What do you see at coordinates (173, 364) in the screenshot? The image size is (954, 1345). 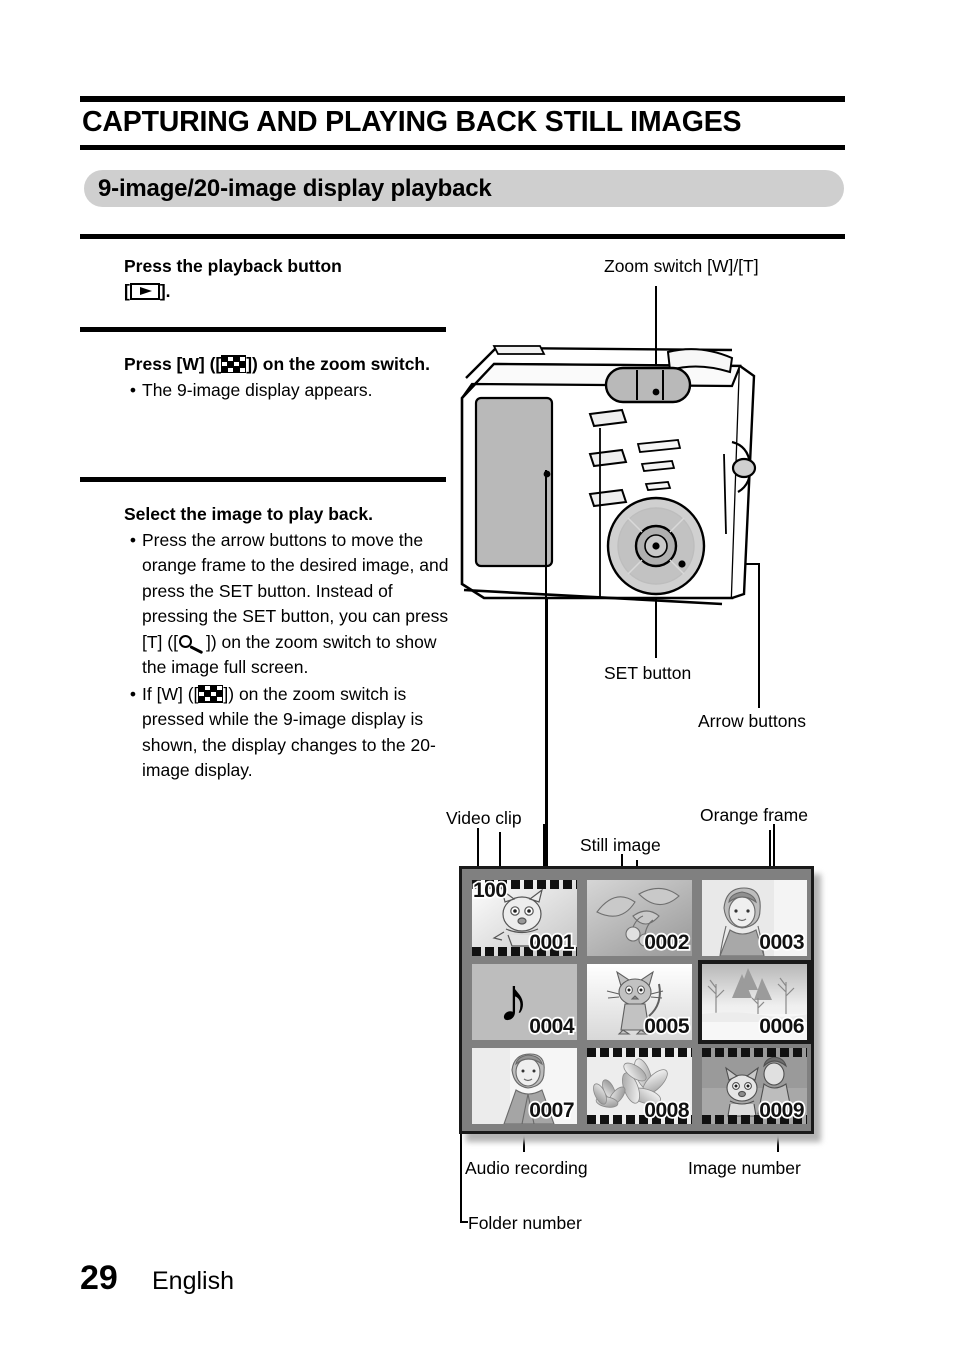 I see `step-2-heading-text-before: Press [W] ([` at bounding box center [173, 364].